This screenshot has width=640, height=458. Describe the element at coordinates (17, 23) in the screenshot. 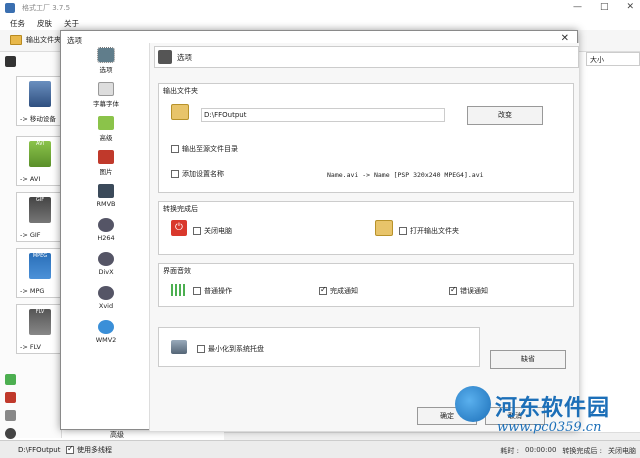

I see `menu-task: 任务` at that location.